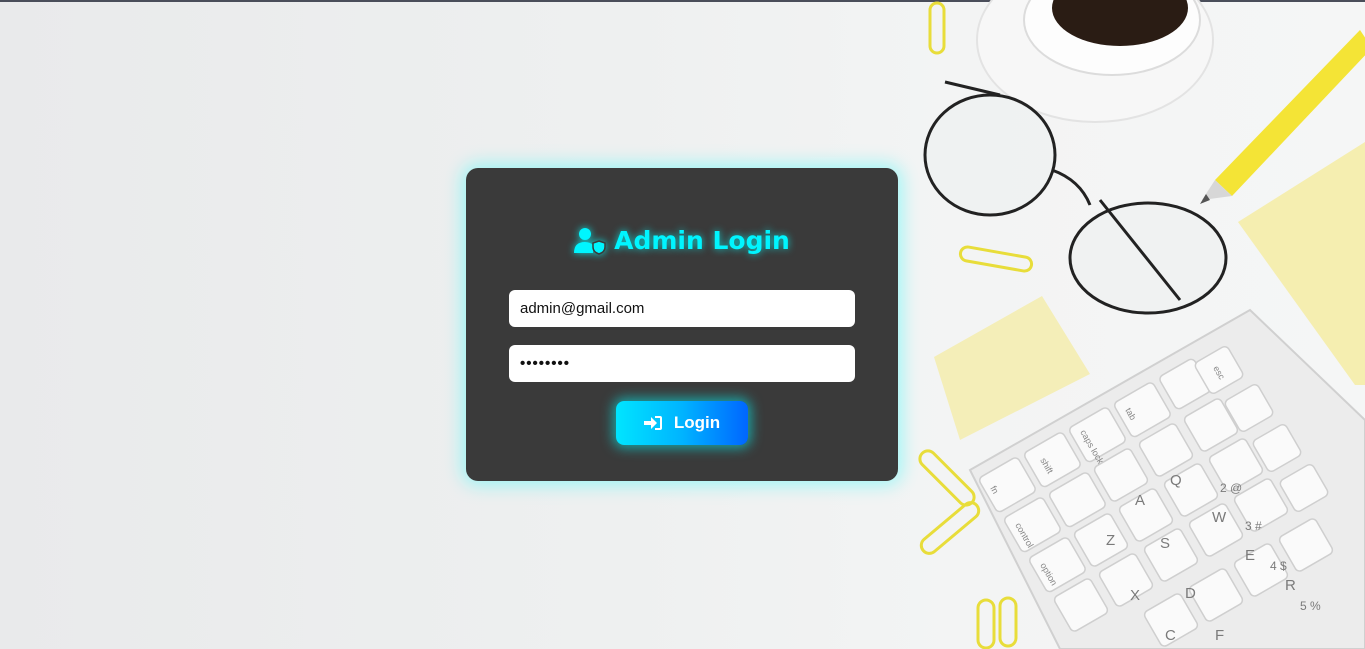  What do you see at coordinates (1176, 480) in the screenshot?
I see `key-label: Q` at bounding box center [1176, 480].